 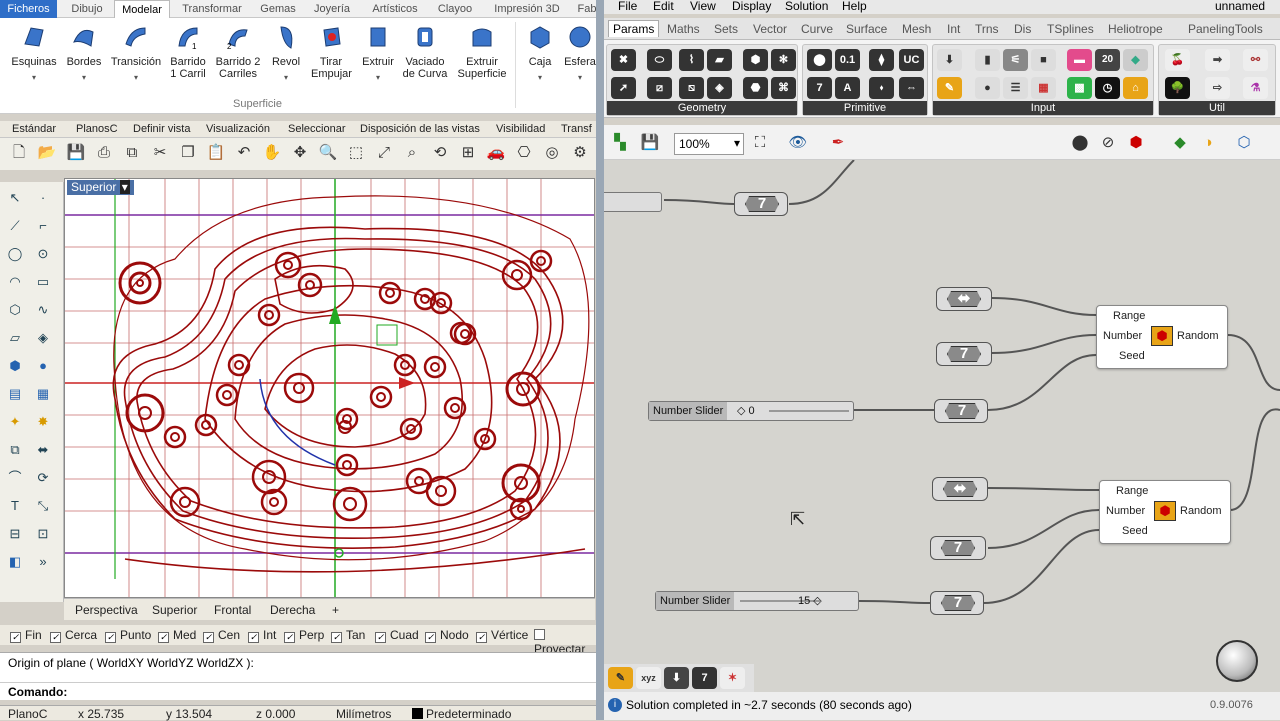 What do you see at coordinates (262, 635) in the screenshot?
I see `osnap-int: ✓ Int` at bounding box center [262, 635].